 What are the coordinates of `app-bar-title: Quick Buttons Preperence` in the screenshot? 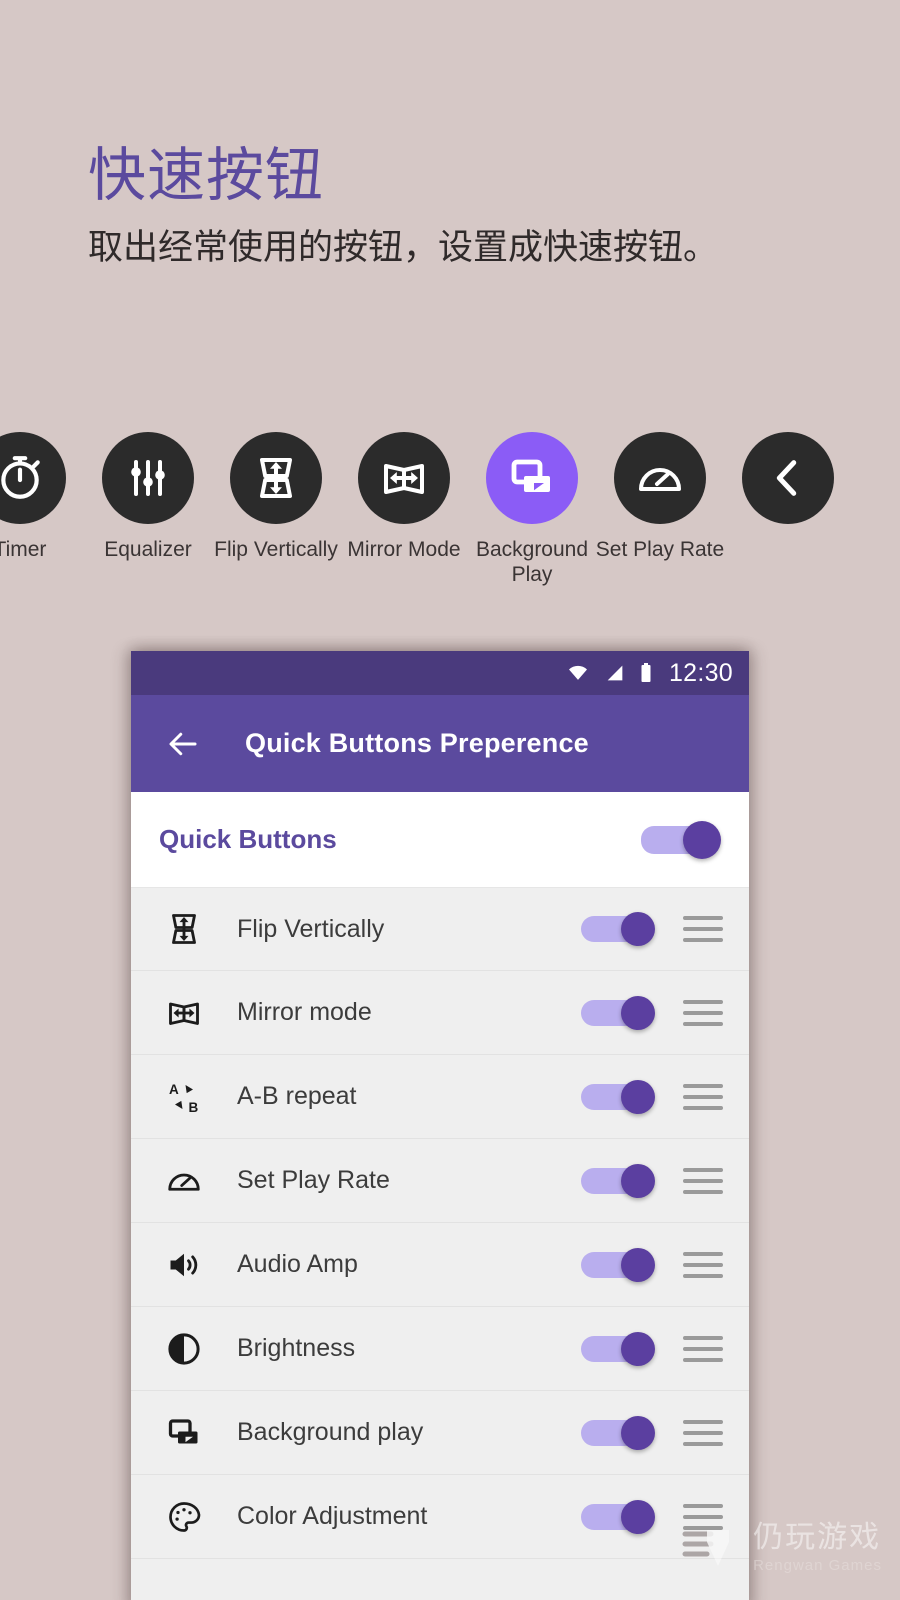 It's located at (417, 743).